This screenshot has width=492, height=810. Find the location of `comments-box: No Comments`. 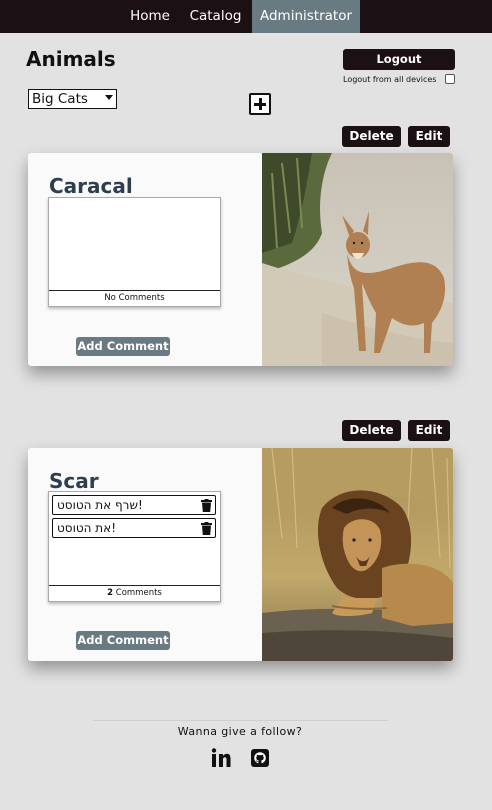

comments-box: No Comments is located at coordinates (134, 252).